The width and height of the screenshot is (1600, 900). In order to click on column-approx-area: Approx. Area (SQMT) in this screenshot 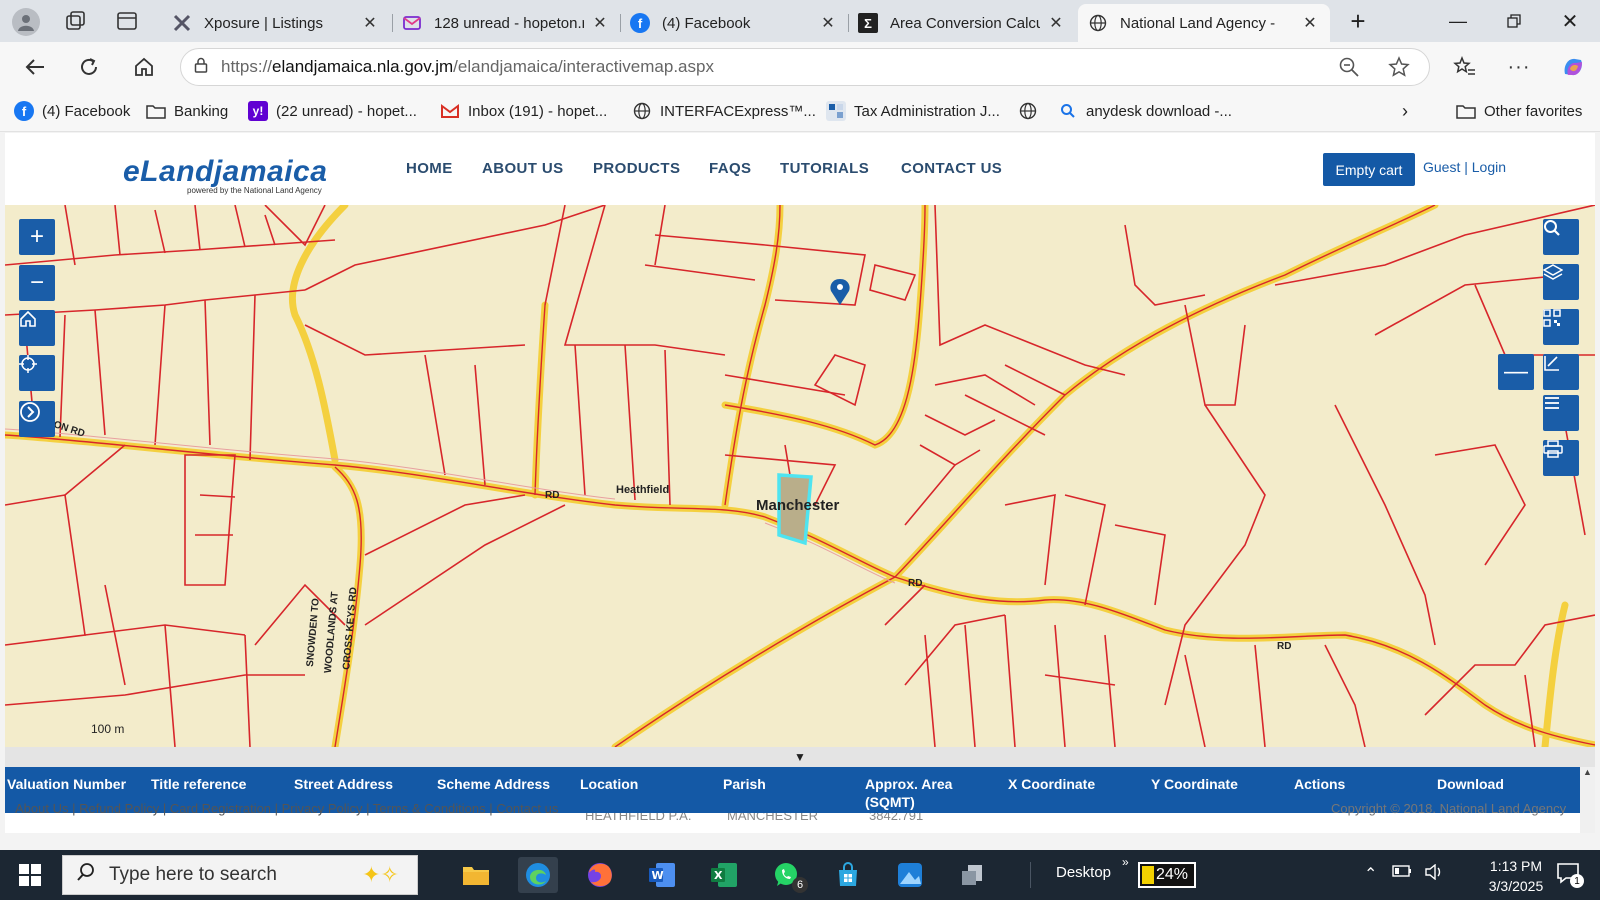, I will do `click(920, 793)`.